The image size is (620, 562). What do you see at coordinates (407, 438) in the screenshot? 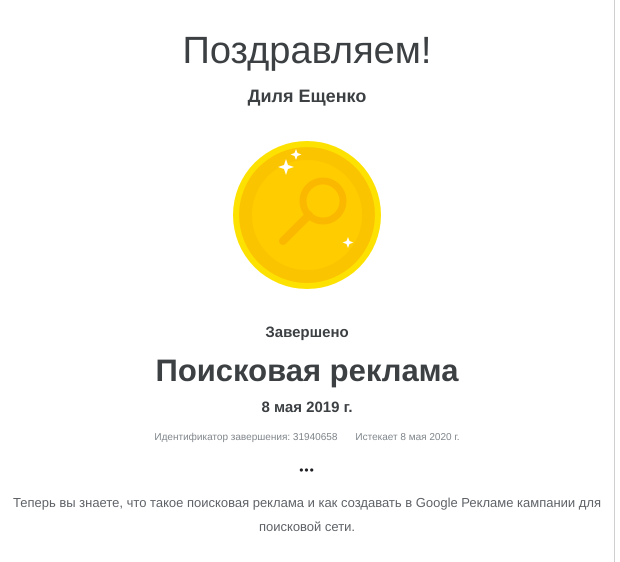
I see `expiry-date: Истекает 8 мая 2020 г.` at bounding box center [407, 438].